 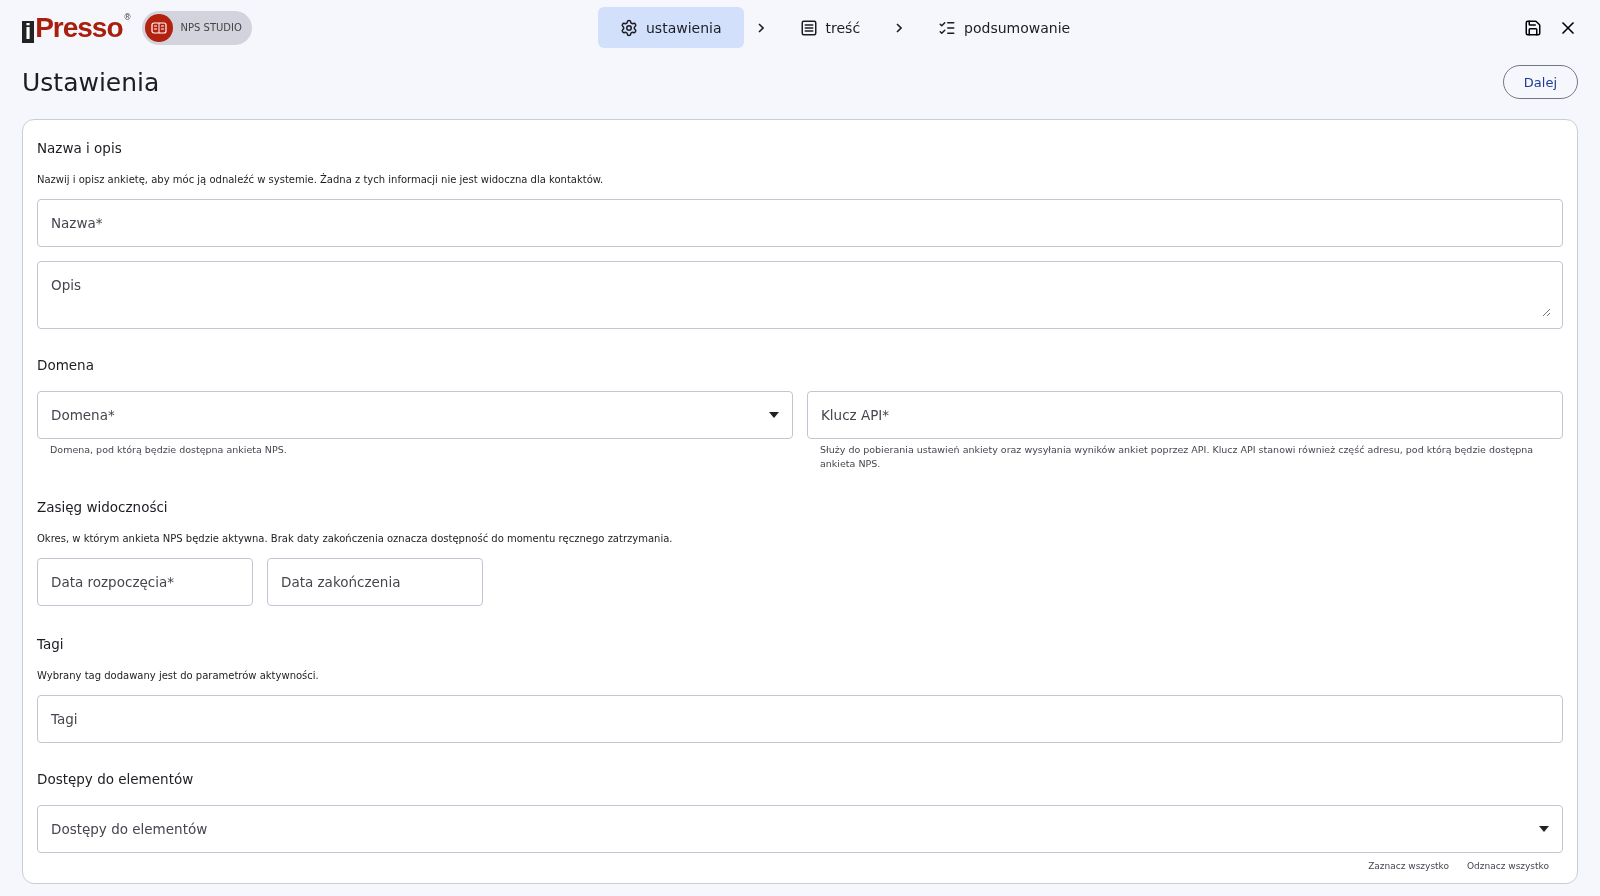 What do you see at coordinates (77, 27) in the screenshot?
I see `logo: i Presso®` at bounding box center [77, 27].